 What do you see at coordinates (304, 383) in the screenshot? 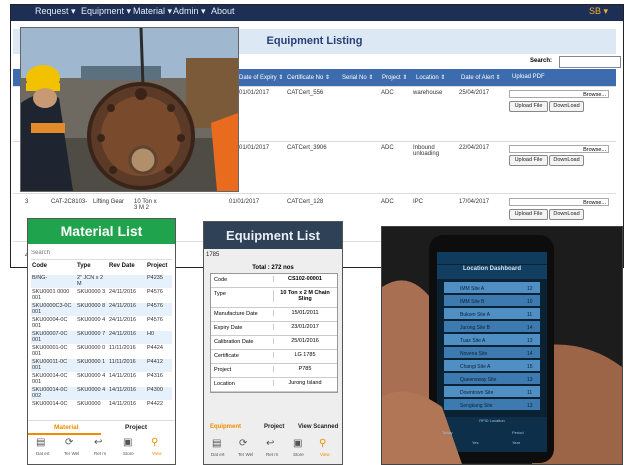
I see `detail-value: Jurong Island` at bounding box center [304, 383].